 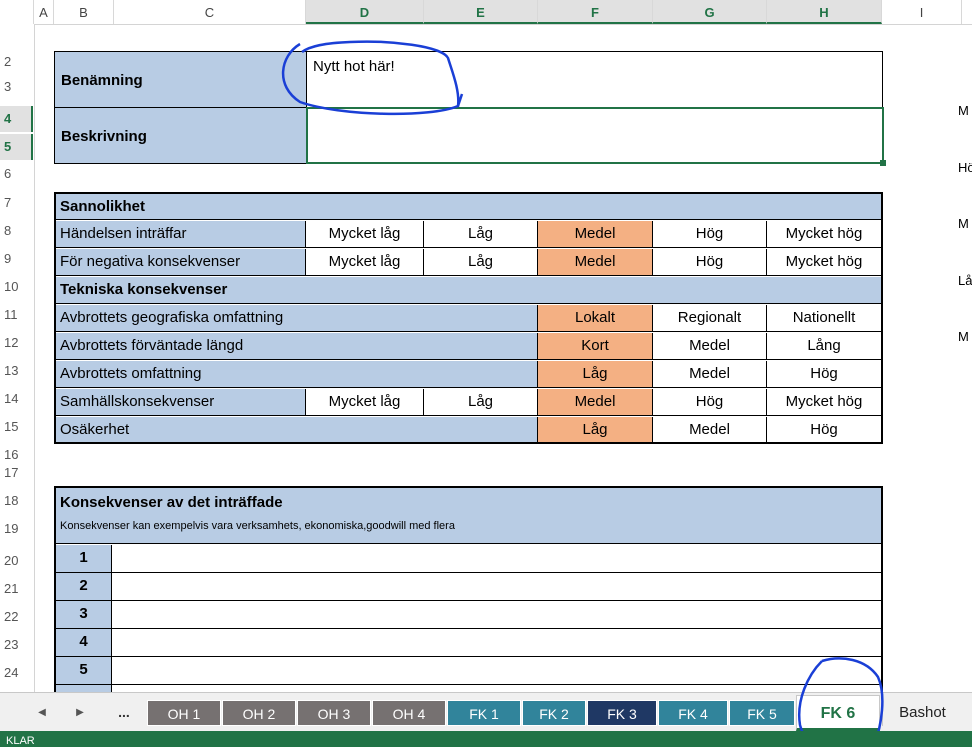 I want to click on fill-handle, so click(x=883, y=163).